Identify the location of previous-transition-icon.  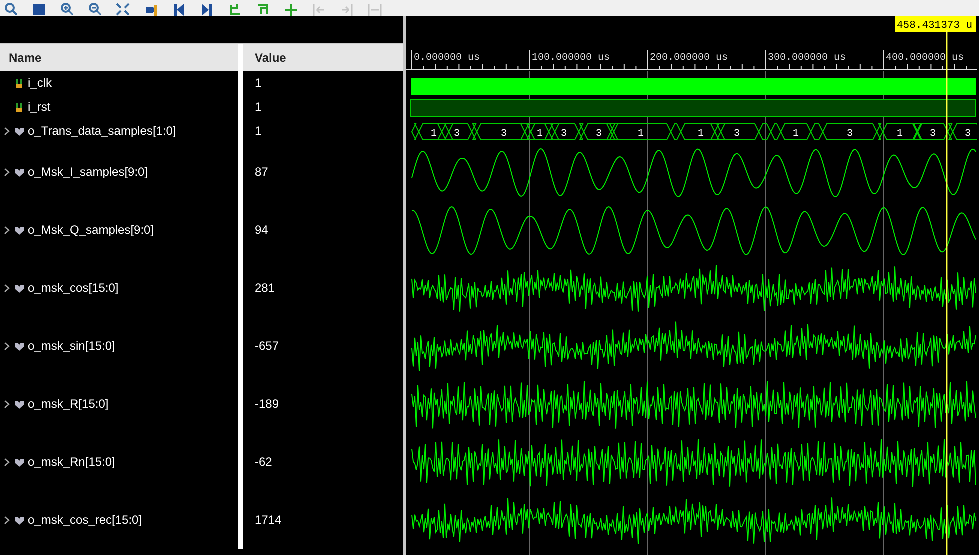
(235, 9).